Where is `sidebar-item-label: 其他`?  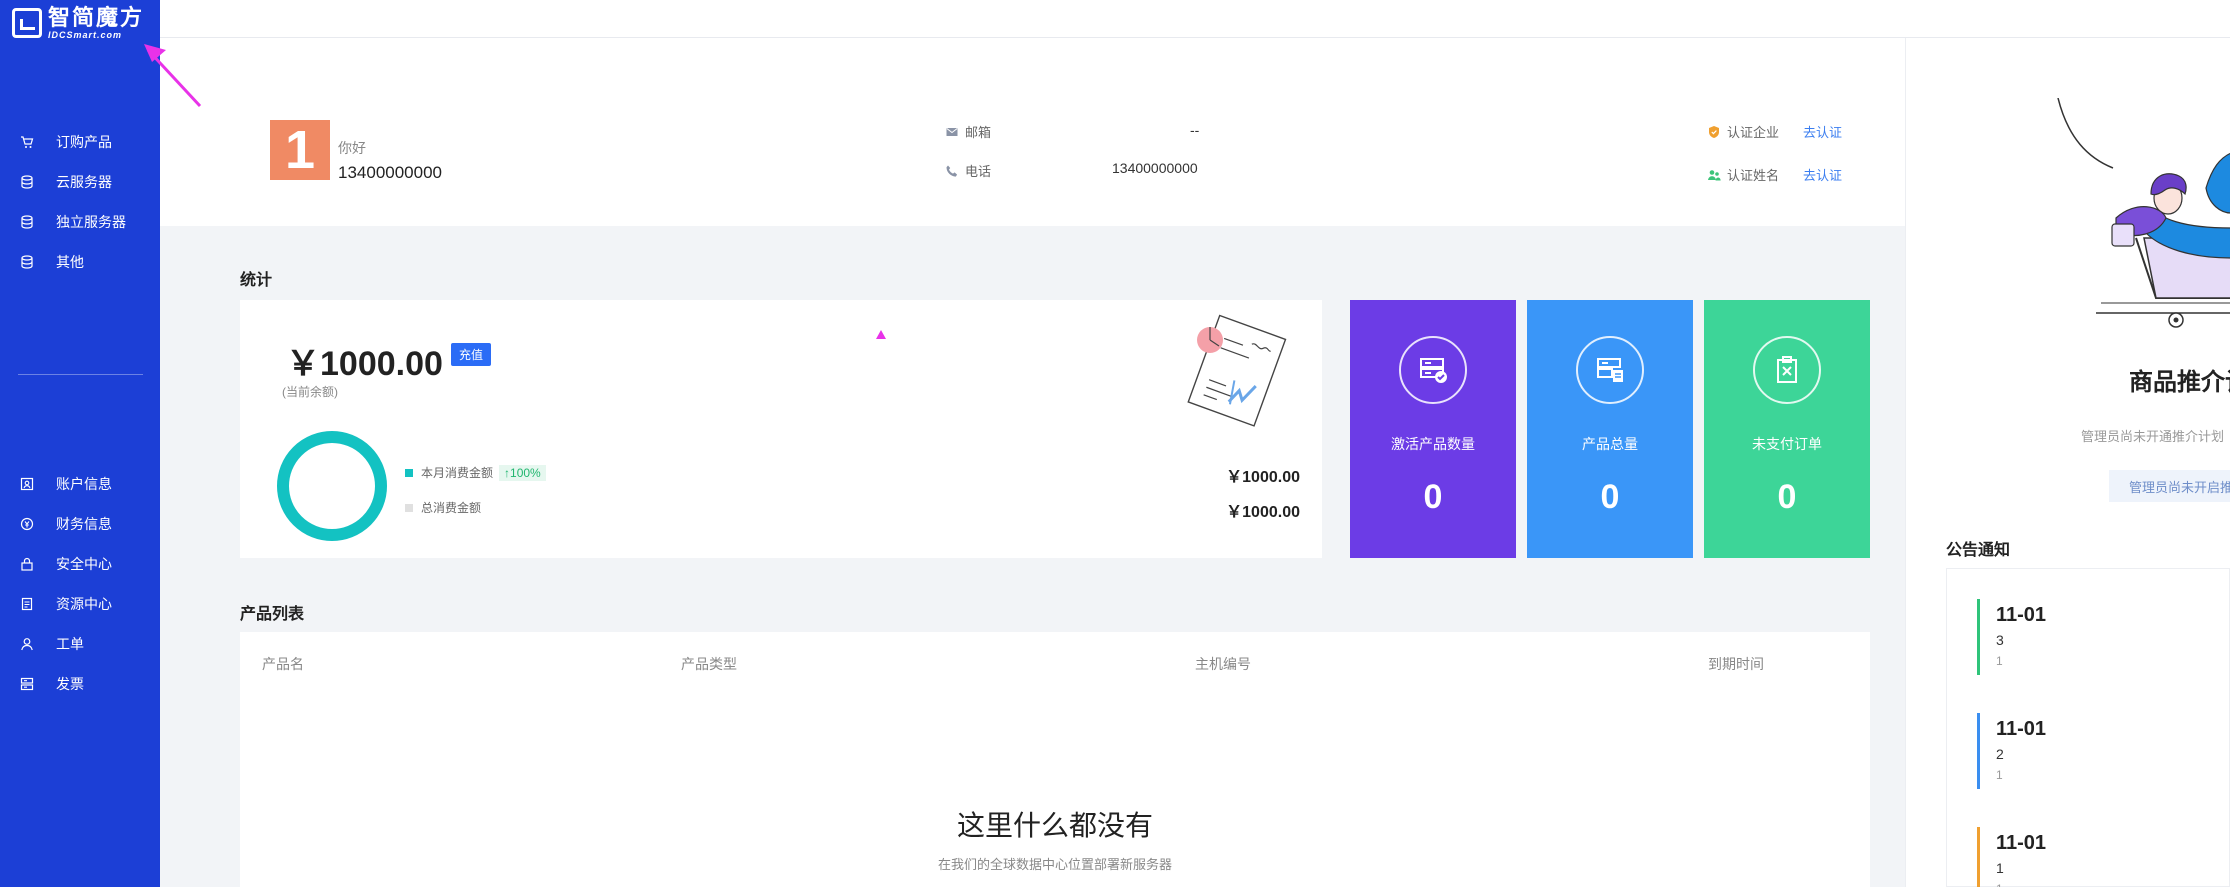 sidebar-item-label: 其他 is located at coordinates (70, 262).